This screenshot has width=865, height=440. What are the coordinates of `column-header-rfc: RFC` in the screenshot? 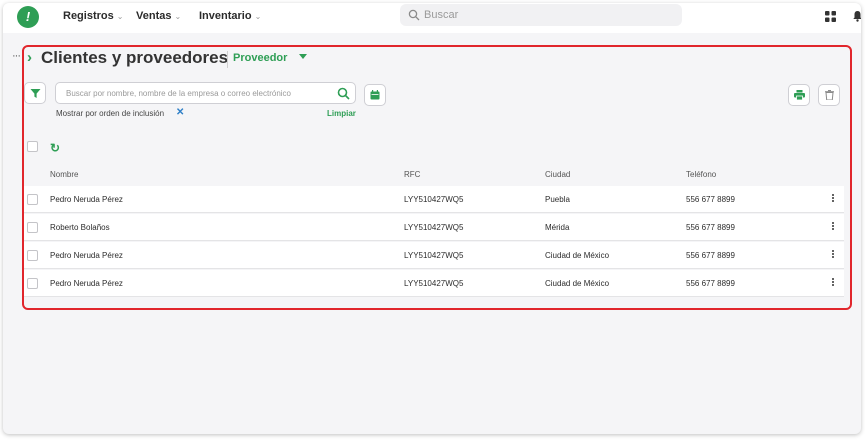 It's located at (412, 174).